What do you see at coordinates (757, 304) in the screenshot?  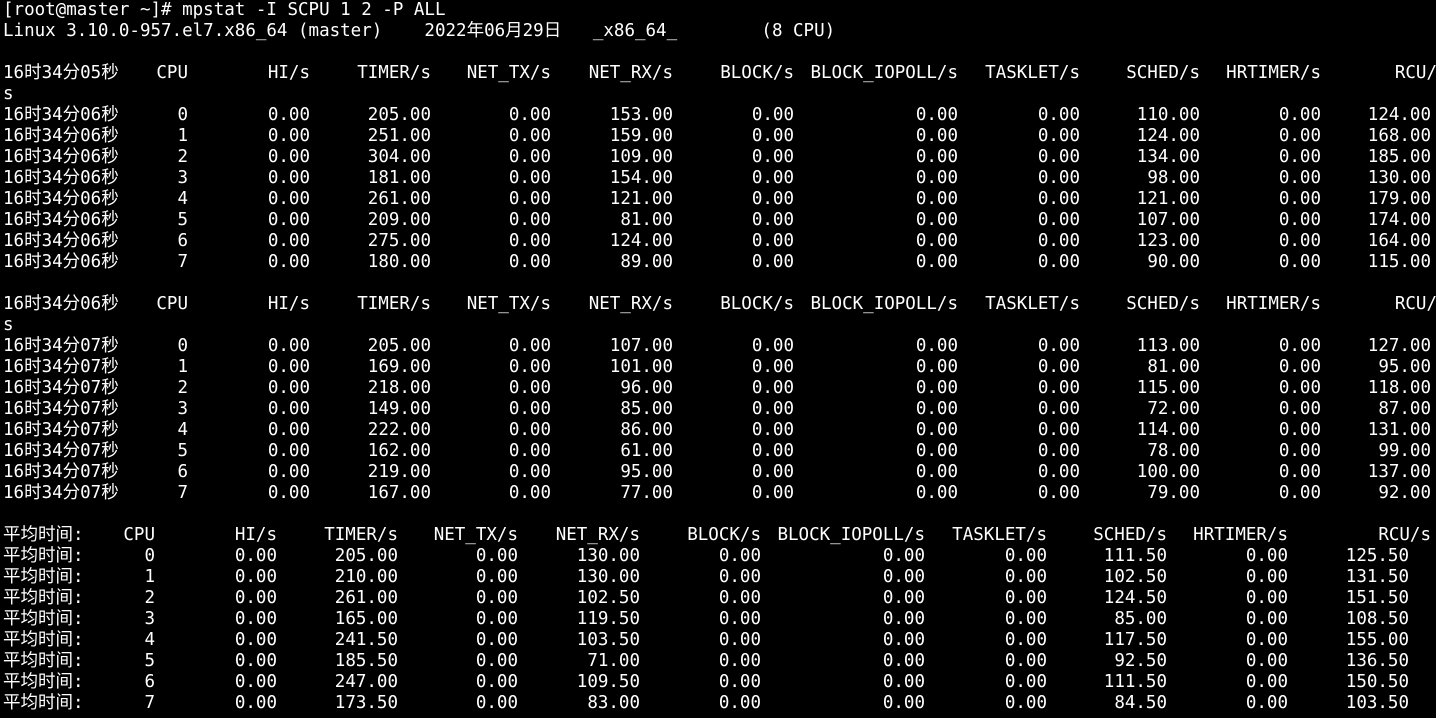 I see `column-header: BLOCK/s` at bounding box center [757, 304].